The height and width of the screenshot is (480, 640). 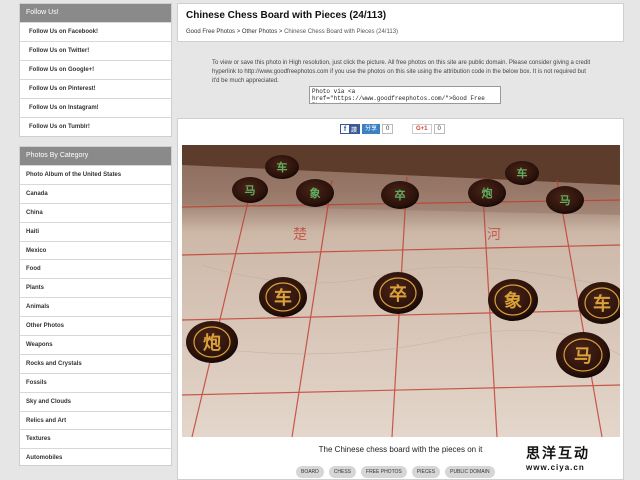 I want to click on facebook-icon: f, so click(x=345, y=129).